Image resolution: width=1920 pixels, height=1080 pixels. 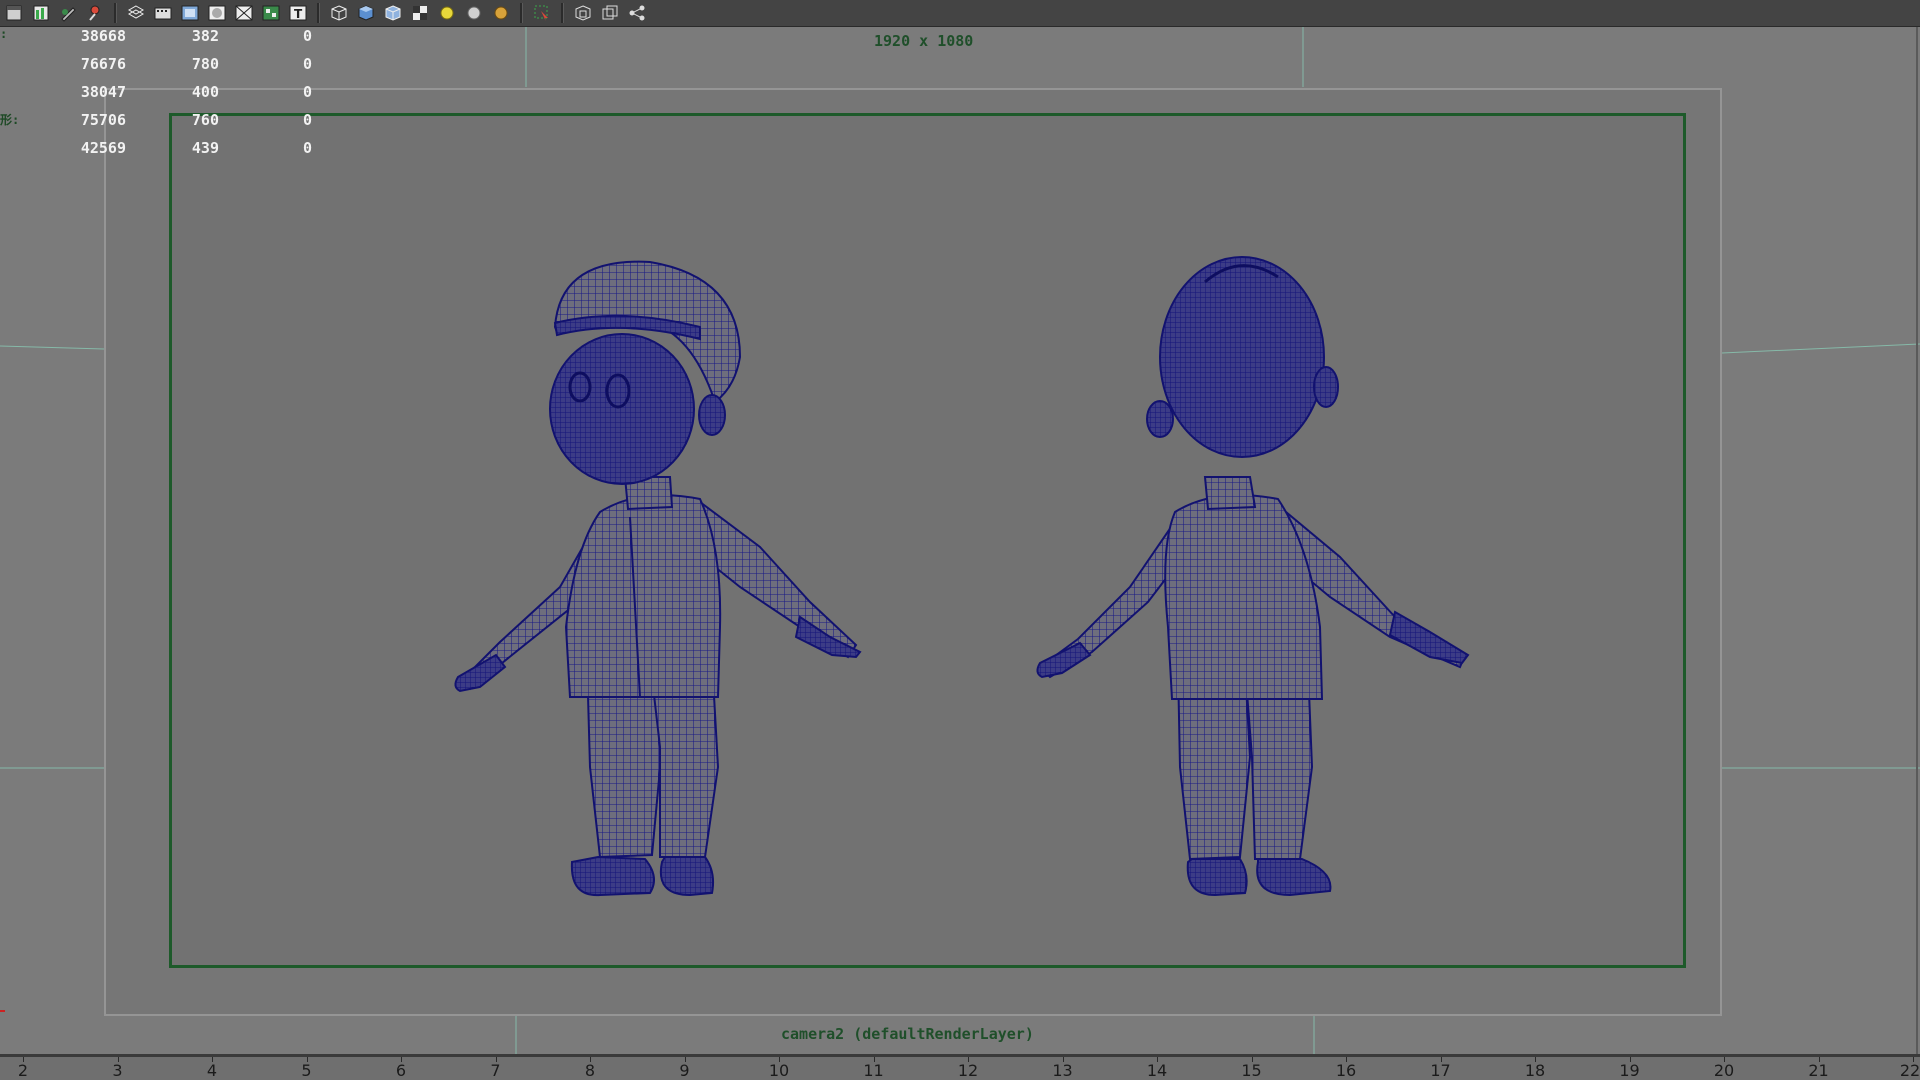 What do you see at coordinates (103, 92) in the screenshot?
I see `hud-value: 38047` at bounding box center [103, 92].